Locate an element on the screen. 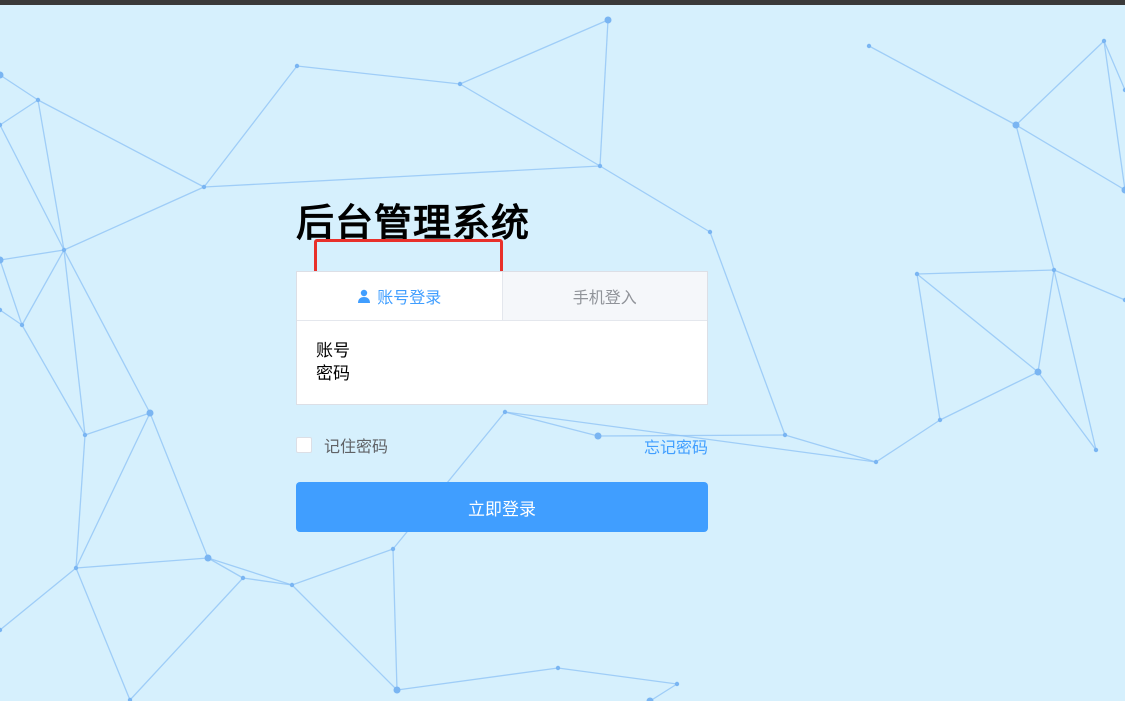 This screenshot has height=701, width=1125. remember-password-checkbox is located at coordinates (304, 445).